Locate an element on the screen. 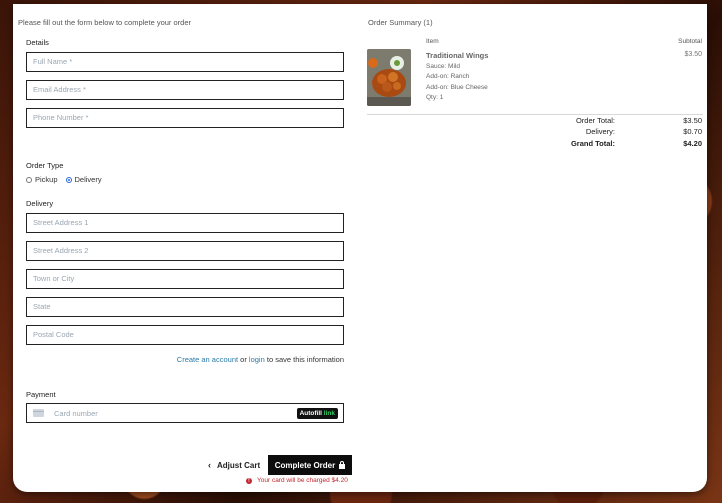 Image resolution: width=722 pixels, height=503 pixels. subtotal-column-header: Subtotal is located at coordinates (690, 41).